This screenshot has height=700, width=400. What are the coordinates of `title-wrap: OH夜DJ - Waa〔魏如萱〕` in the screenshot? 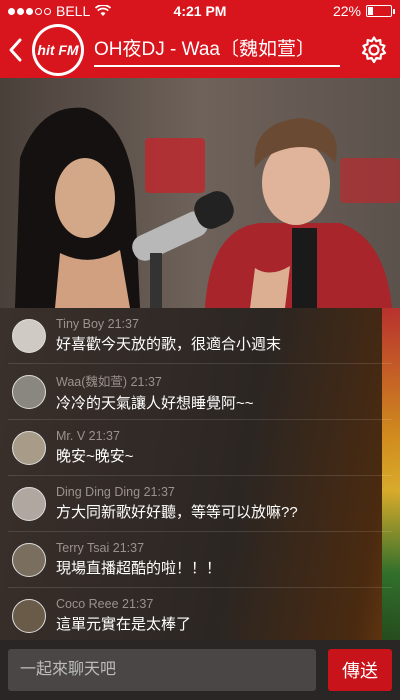 It's located at (217, 50).